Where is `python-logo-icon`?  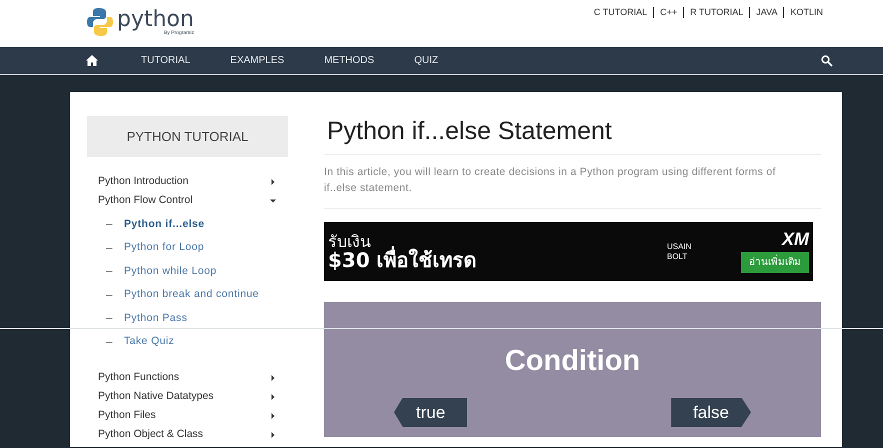
python-logo-icon is located at coordinates (100, 22).